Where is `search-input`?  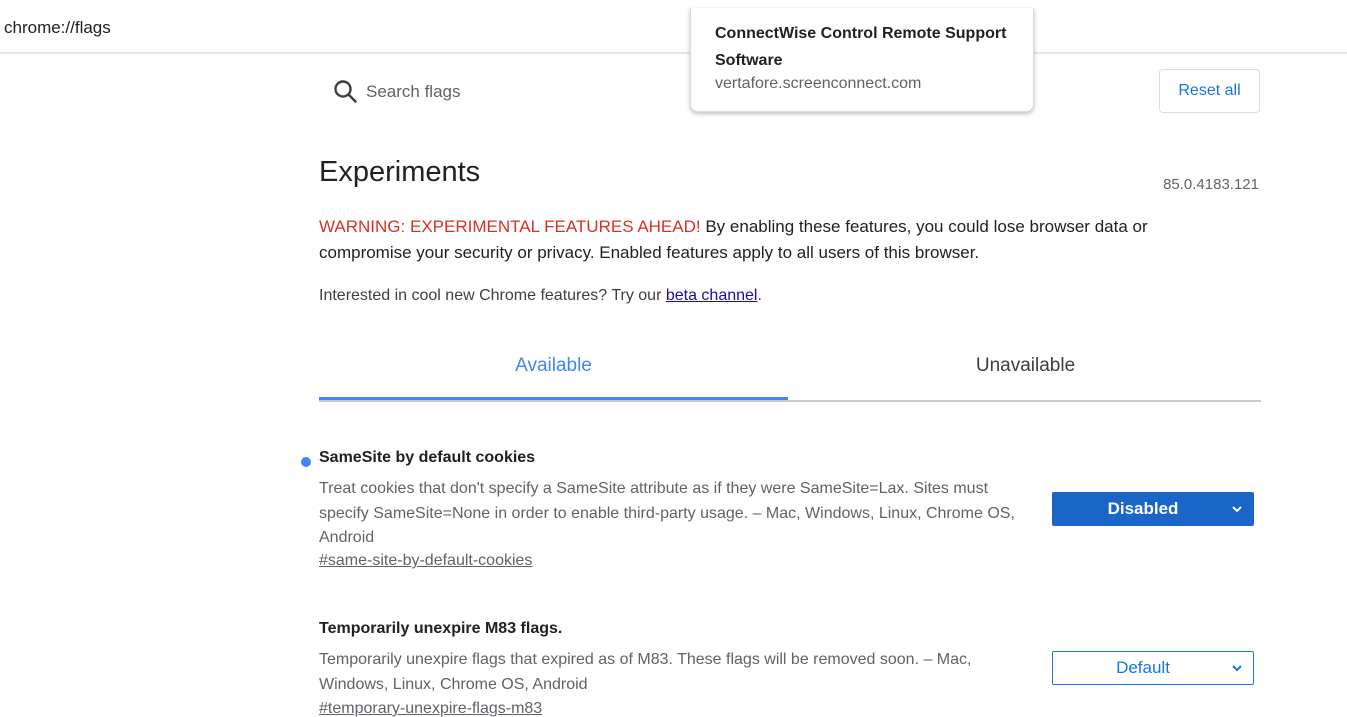
search-input is located at coordinates (491, 92).